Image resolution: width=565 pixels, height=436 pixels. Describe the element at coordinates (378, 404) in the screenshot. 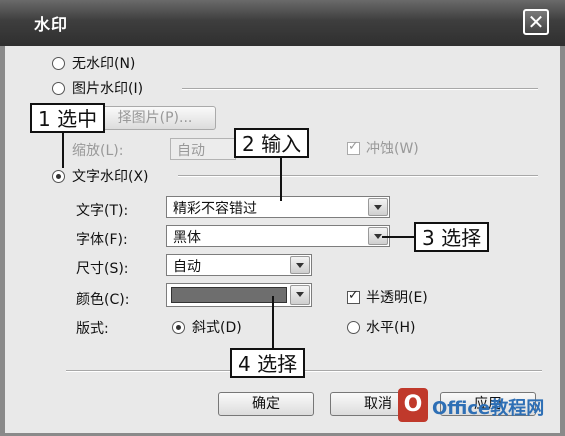

I see `cancel-label: 取消` at that location.